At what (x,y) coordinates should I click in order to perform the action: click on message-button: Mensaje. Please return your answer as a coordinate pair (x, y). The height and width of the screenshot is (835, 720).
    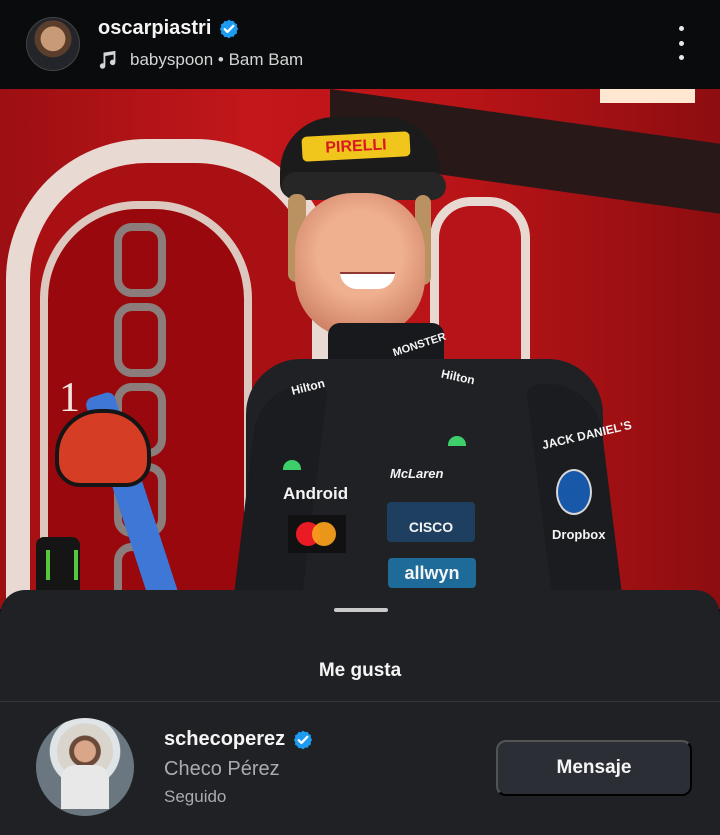
    Looking at the image, I should click on (594, 768).